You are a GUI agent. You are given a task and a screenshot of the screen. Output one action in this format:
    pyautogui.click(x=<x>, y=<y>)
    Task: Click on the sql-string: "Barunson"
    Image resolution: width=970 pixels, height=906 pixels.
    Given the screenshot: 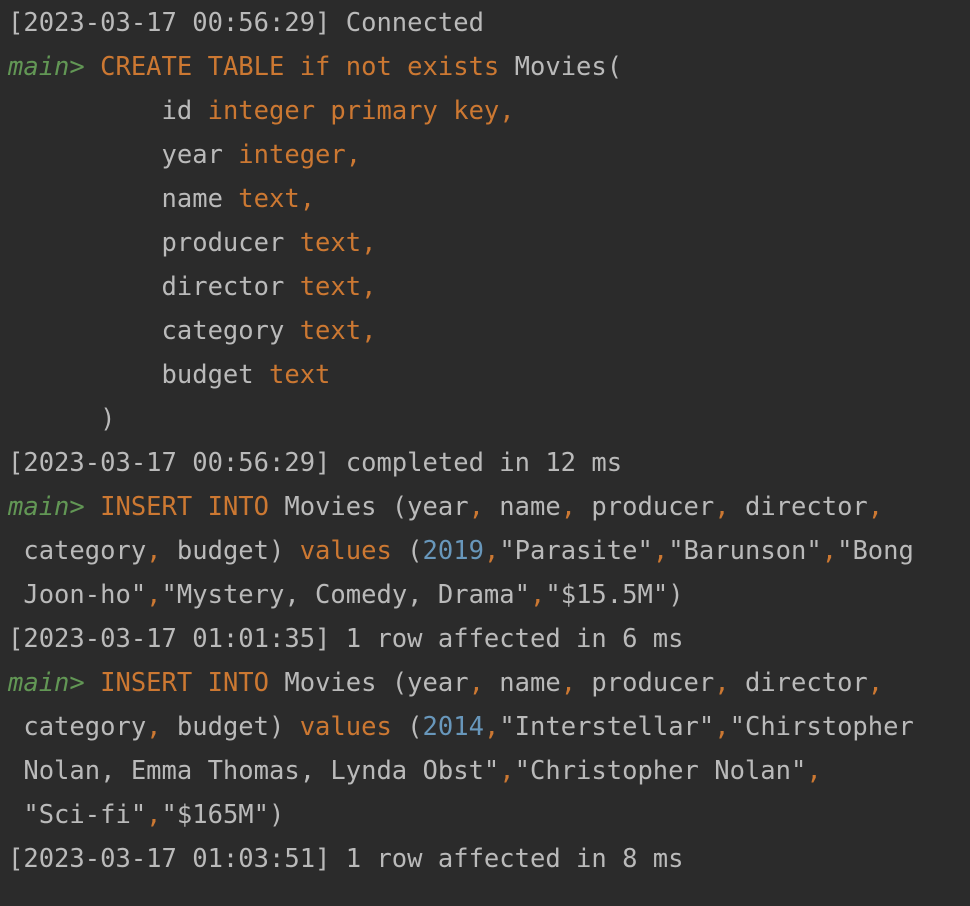 What is the action you would take?
    pyautogui.click(x=745, y=551)
    